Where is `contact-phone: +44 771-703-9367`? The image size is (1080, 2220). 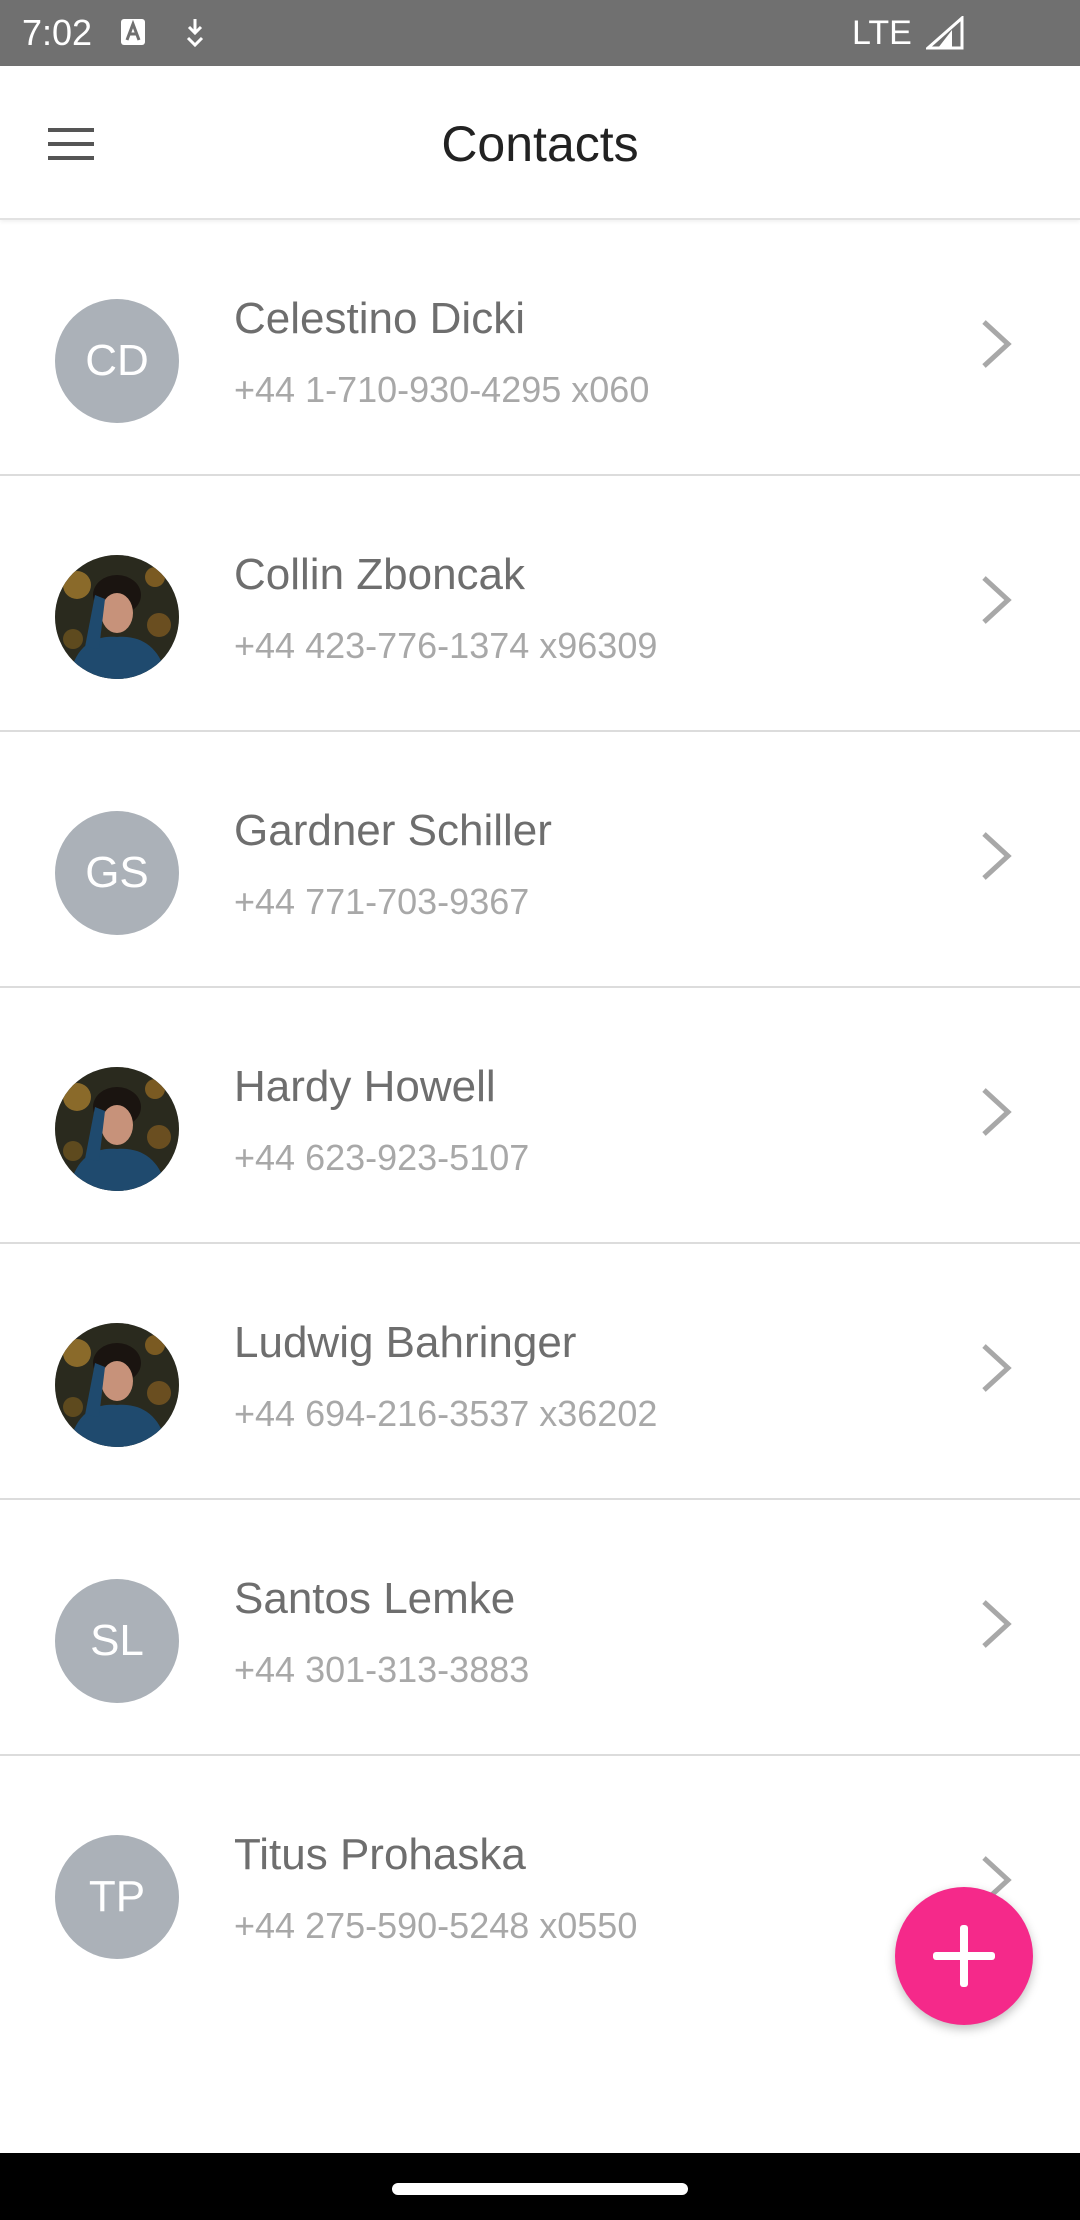
contact-phone: +44 771-703-9367 is located at coordinates (382, 901).